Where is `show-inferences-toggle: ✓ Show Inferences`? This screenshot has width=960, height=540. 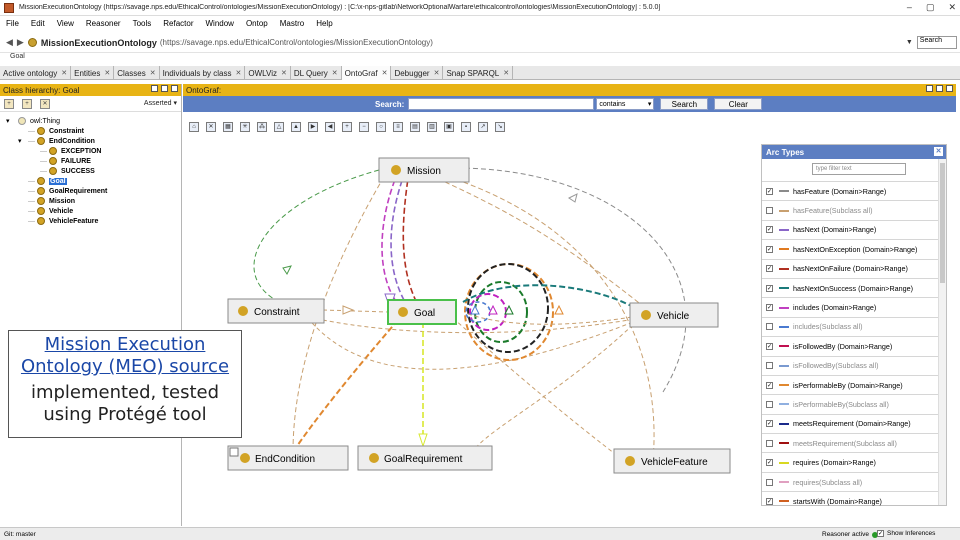 show-inferences-toggle: ✓ Show Inferences is located at coordinates (906, 533).